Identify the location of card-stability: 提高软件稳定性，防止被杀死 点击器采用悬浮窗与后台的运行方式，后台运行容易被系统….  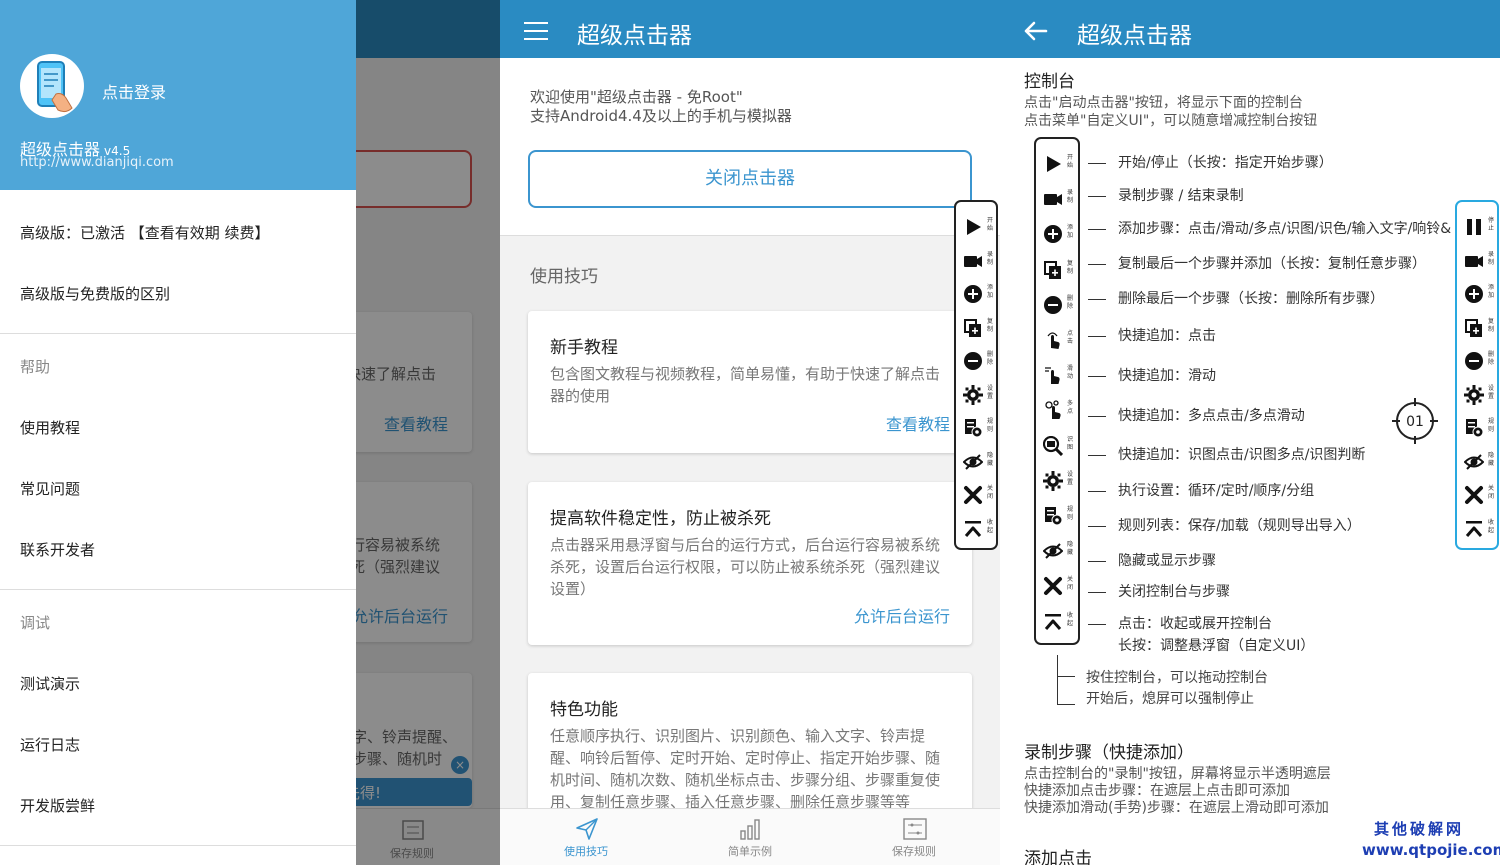
(750, 563).